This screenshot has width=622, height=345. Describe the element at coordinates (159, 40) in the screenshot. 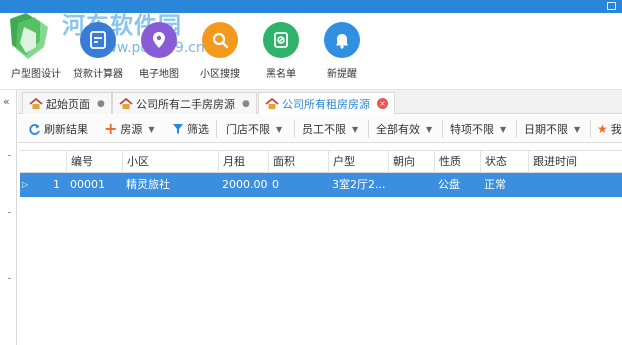

I see `map-pin-icon` at that location.